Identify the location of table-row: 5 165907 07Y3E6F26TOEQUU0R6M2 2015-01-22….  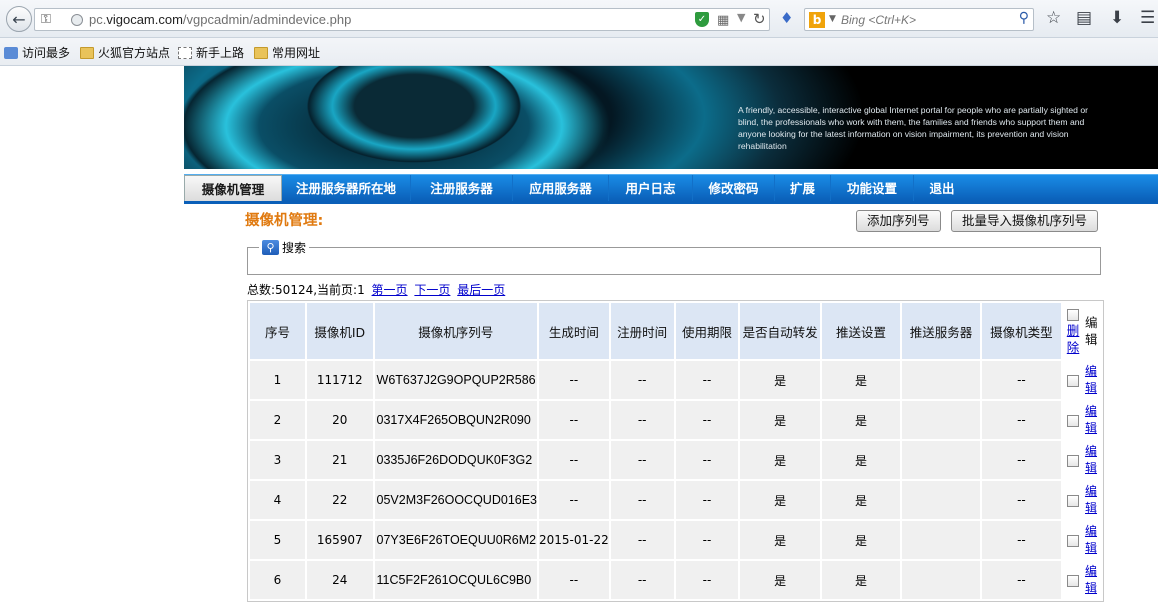
(675, 540).